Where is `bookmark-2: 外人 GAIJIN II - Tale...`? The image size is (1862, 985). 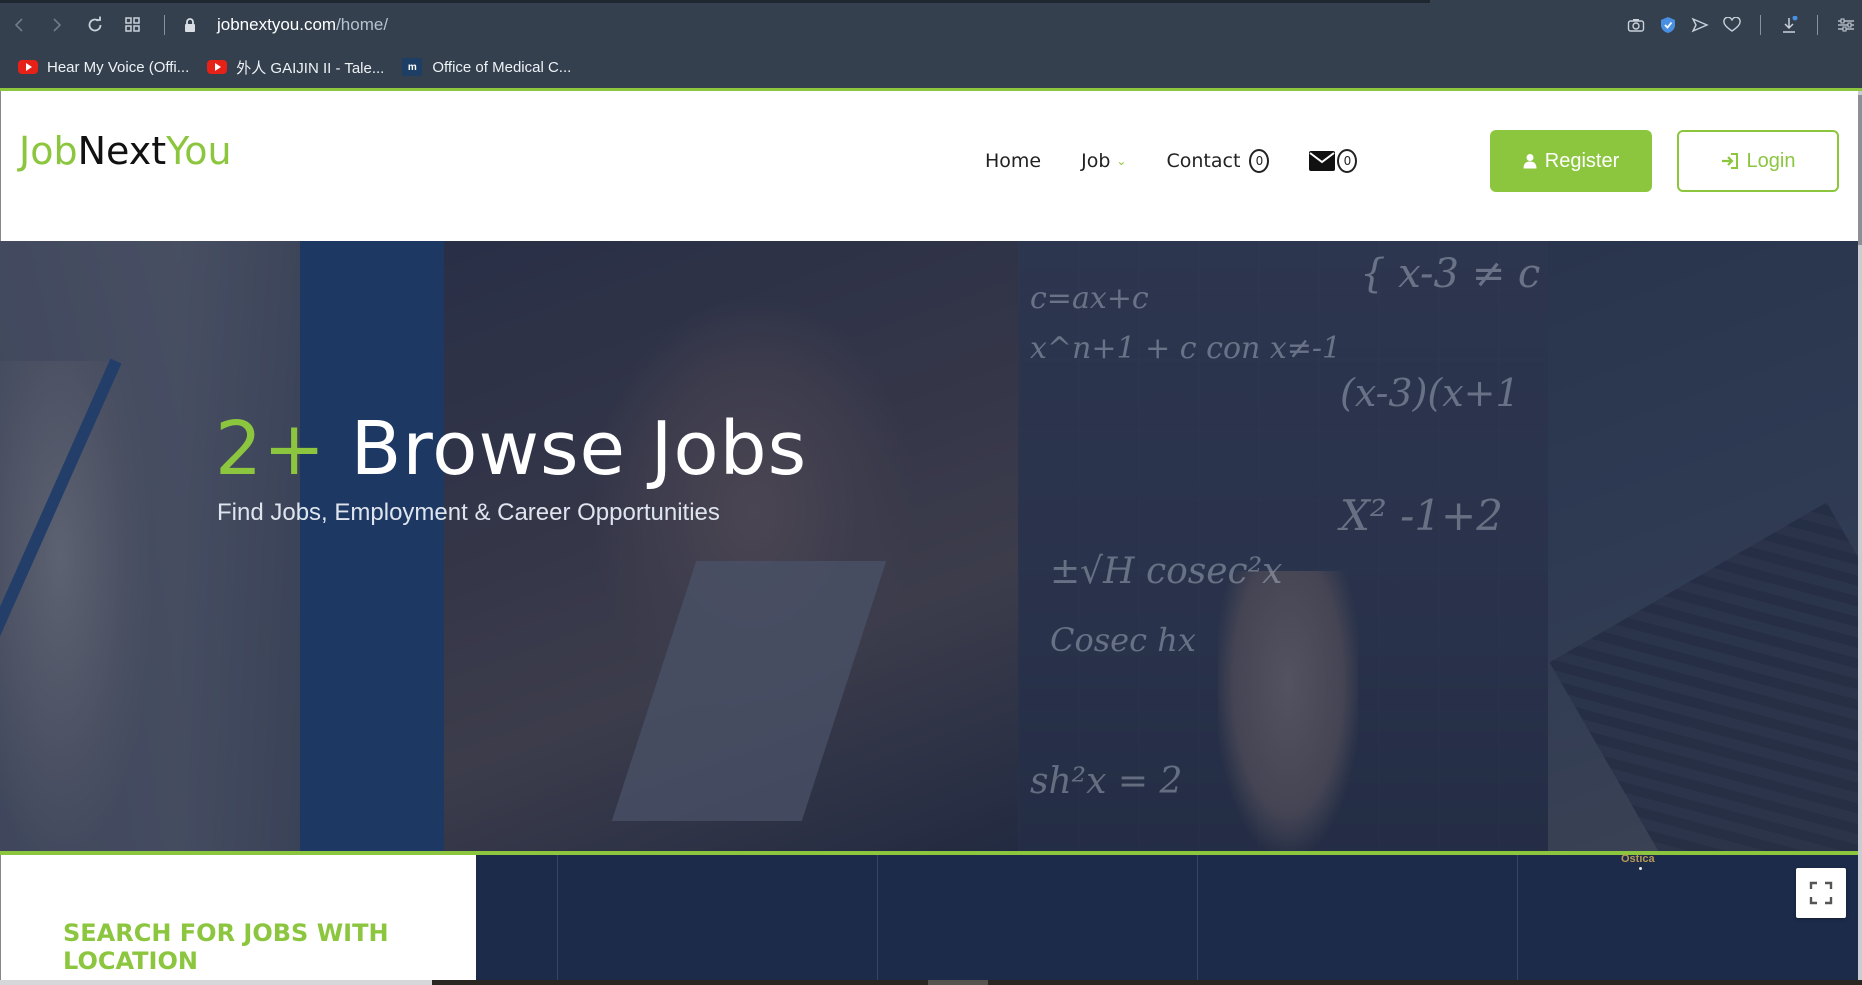
bookmark-2: 外人 GAIJIN II - Tale... is located at coordinates (295, 67).